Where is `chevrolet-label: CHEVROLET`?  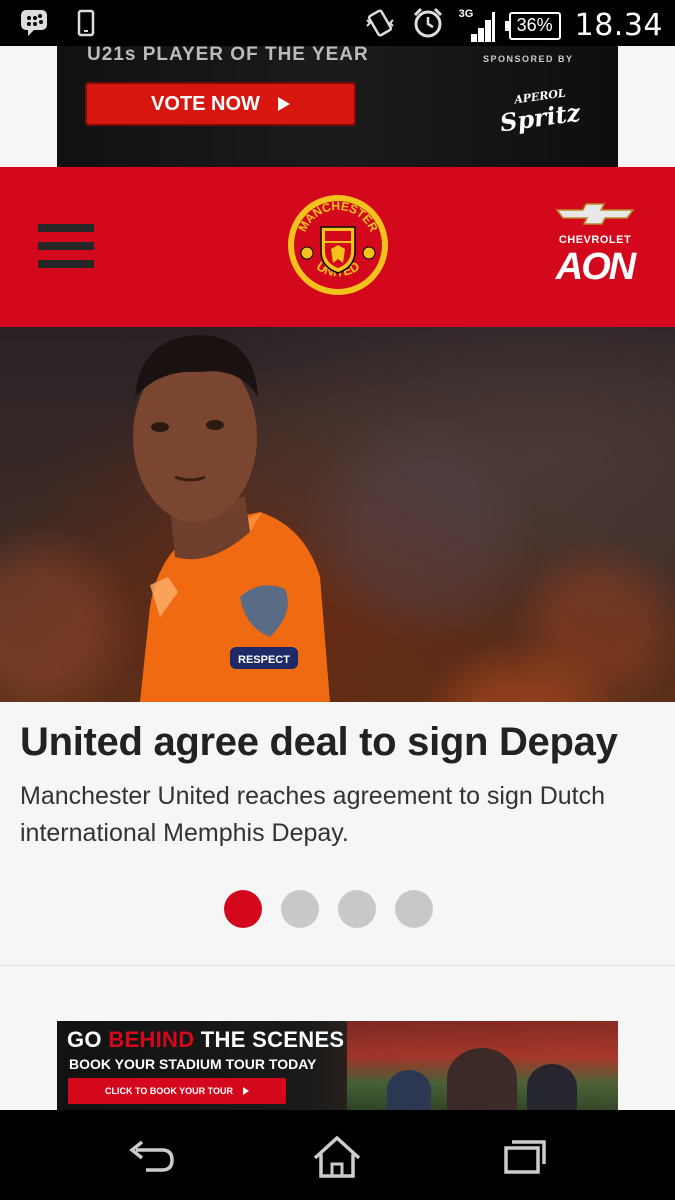 chevrolet-label: CHEVROLET is located at coordinates (595, 240).